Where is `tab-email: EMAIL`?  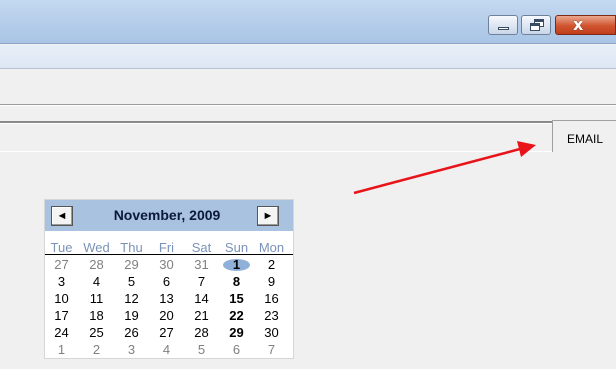
tab-email: EMAIL is located at coordinates (584, 136).